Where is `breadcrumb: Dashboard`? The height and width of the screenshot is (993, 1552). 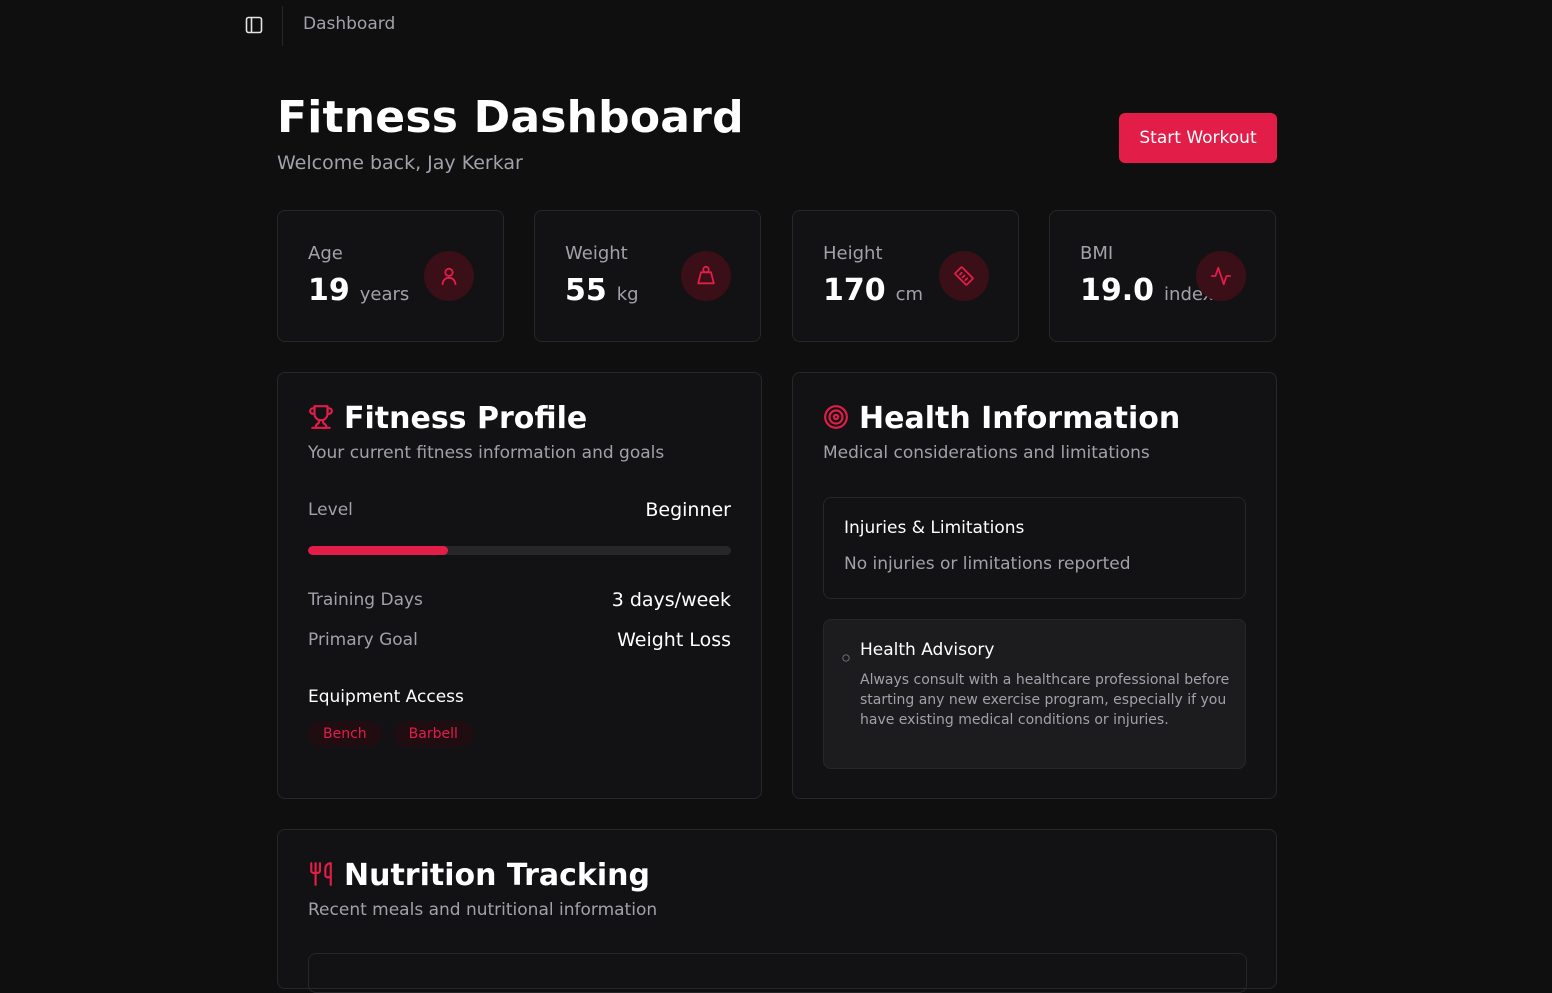 breadcrumb: Dashboard is located at coordinates (349, 24).